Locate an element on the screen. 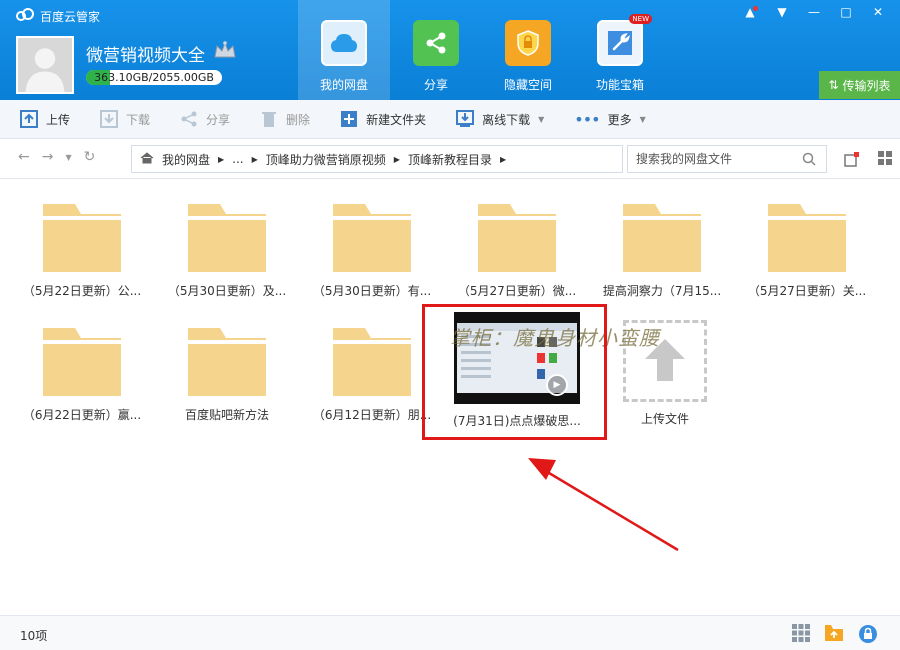  forward-arrow-icon: → is located at coordinates (48, 157).